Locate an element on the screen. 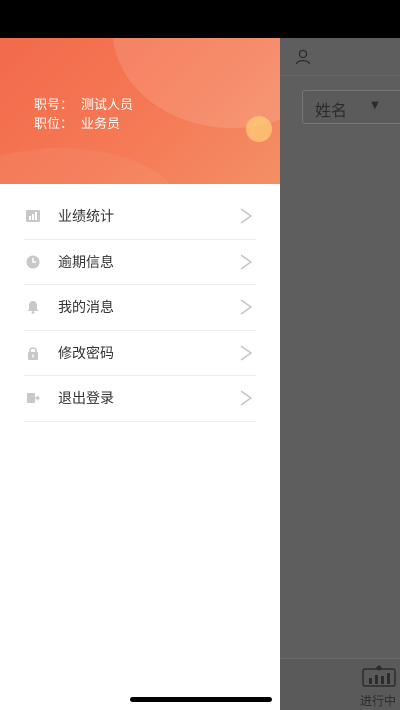  job-number-row: 职号： 测试人员 is located at coordinates (83, 103).